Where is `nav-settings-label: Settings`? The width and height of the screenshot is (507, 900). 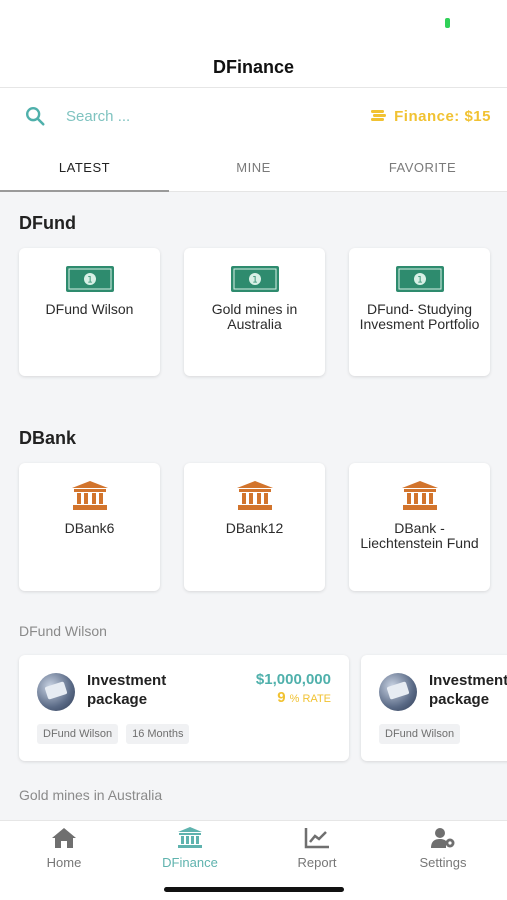 nav-settings-label: Settings is located at coordinates (443, 862).